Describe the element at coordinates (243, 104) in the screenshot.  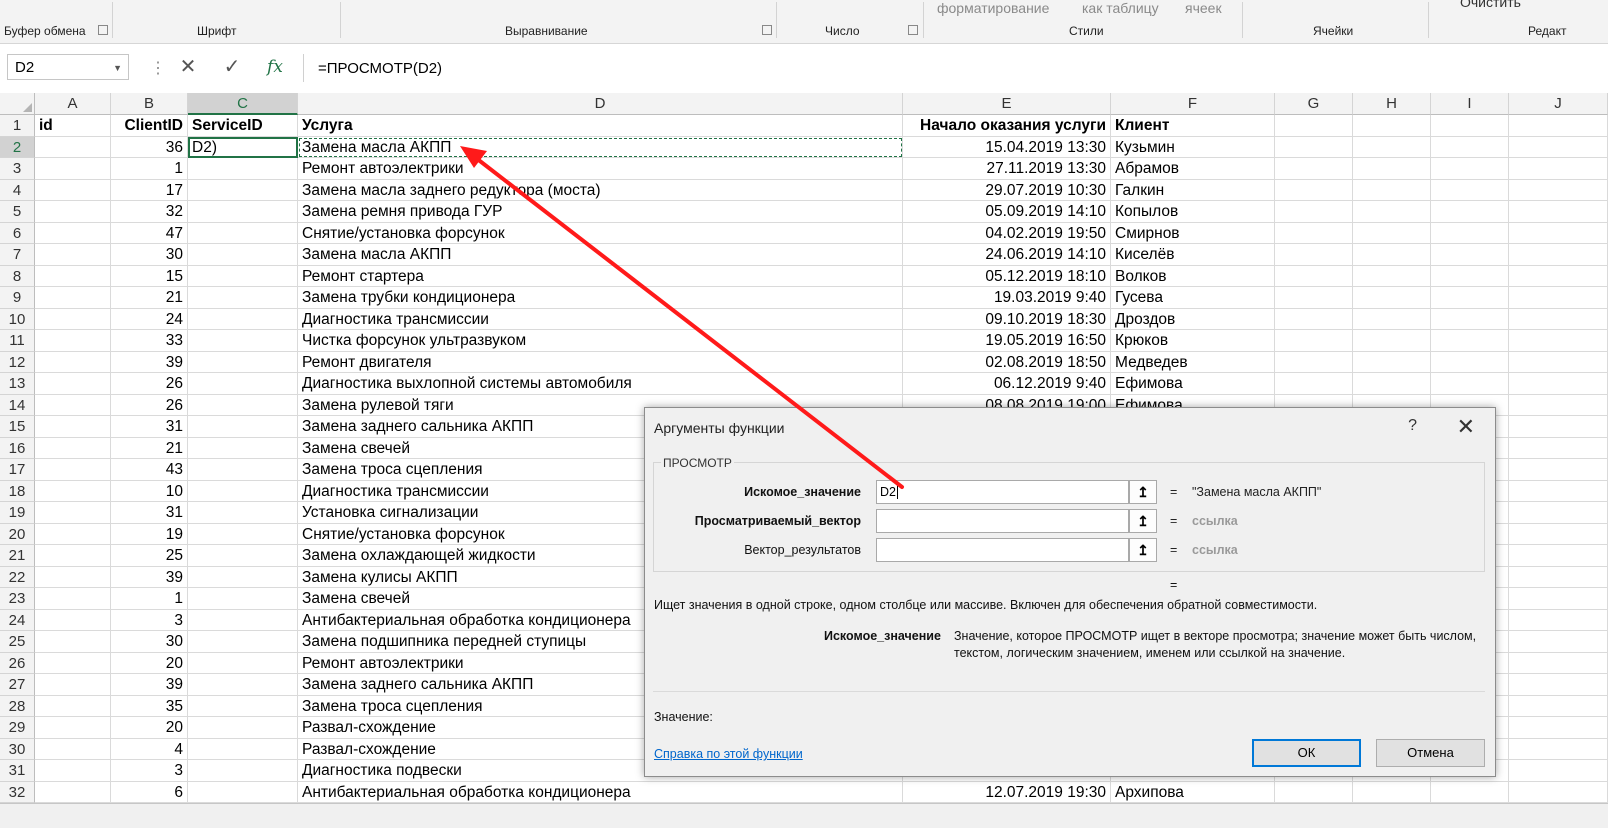
I see `column-header-c: C` at that location.